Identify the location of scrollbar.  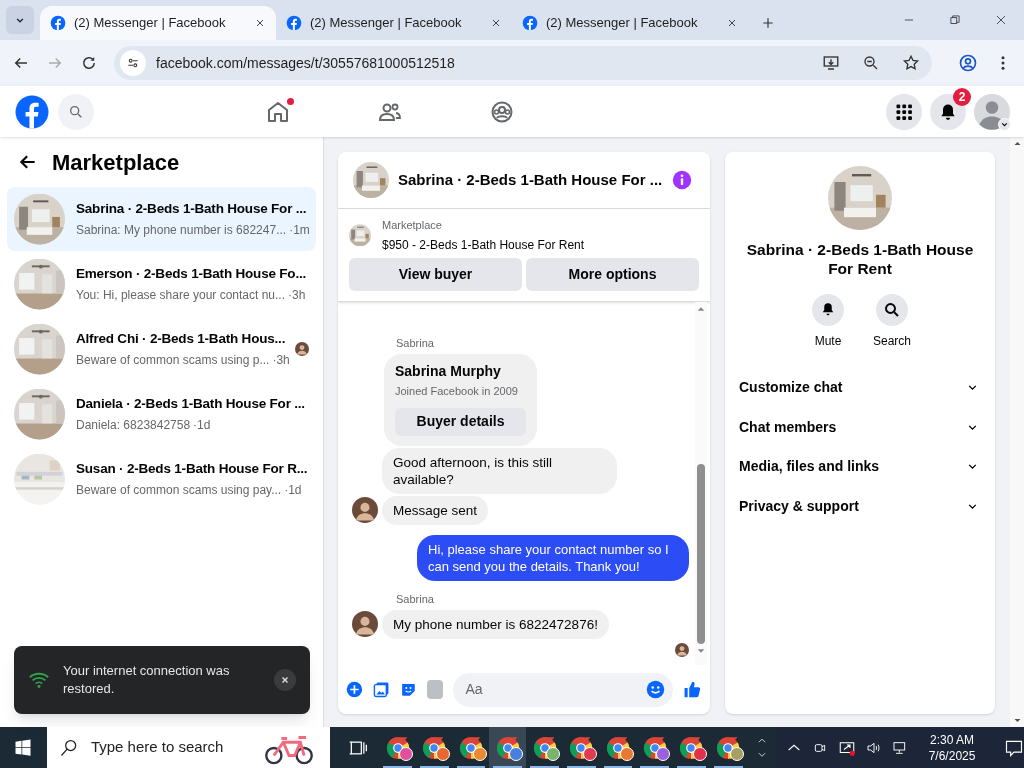
(701, 483).